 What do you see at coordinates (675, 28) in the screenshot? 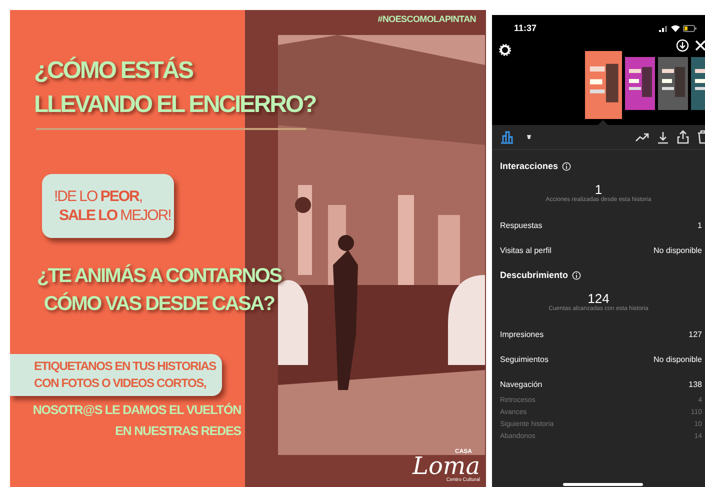
I see `wifi-icon` at bounding box center [675, 28].